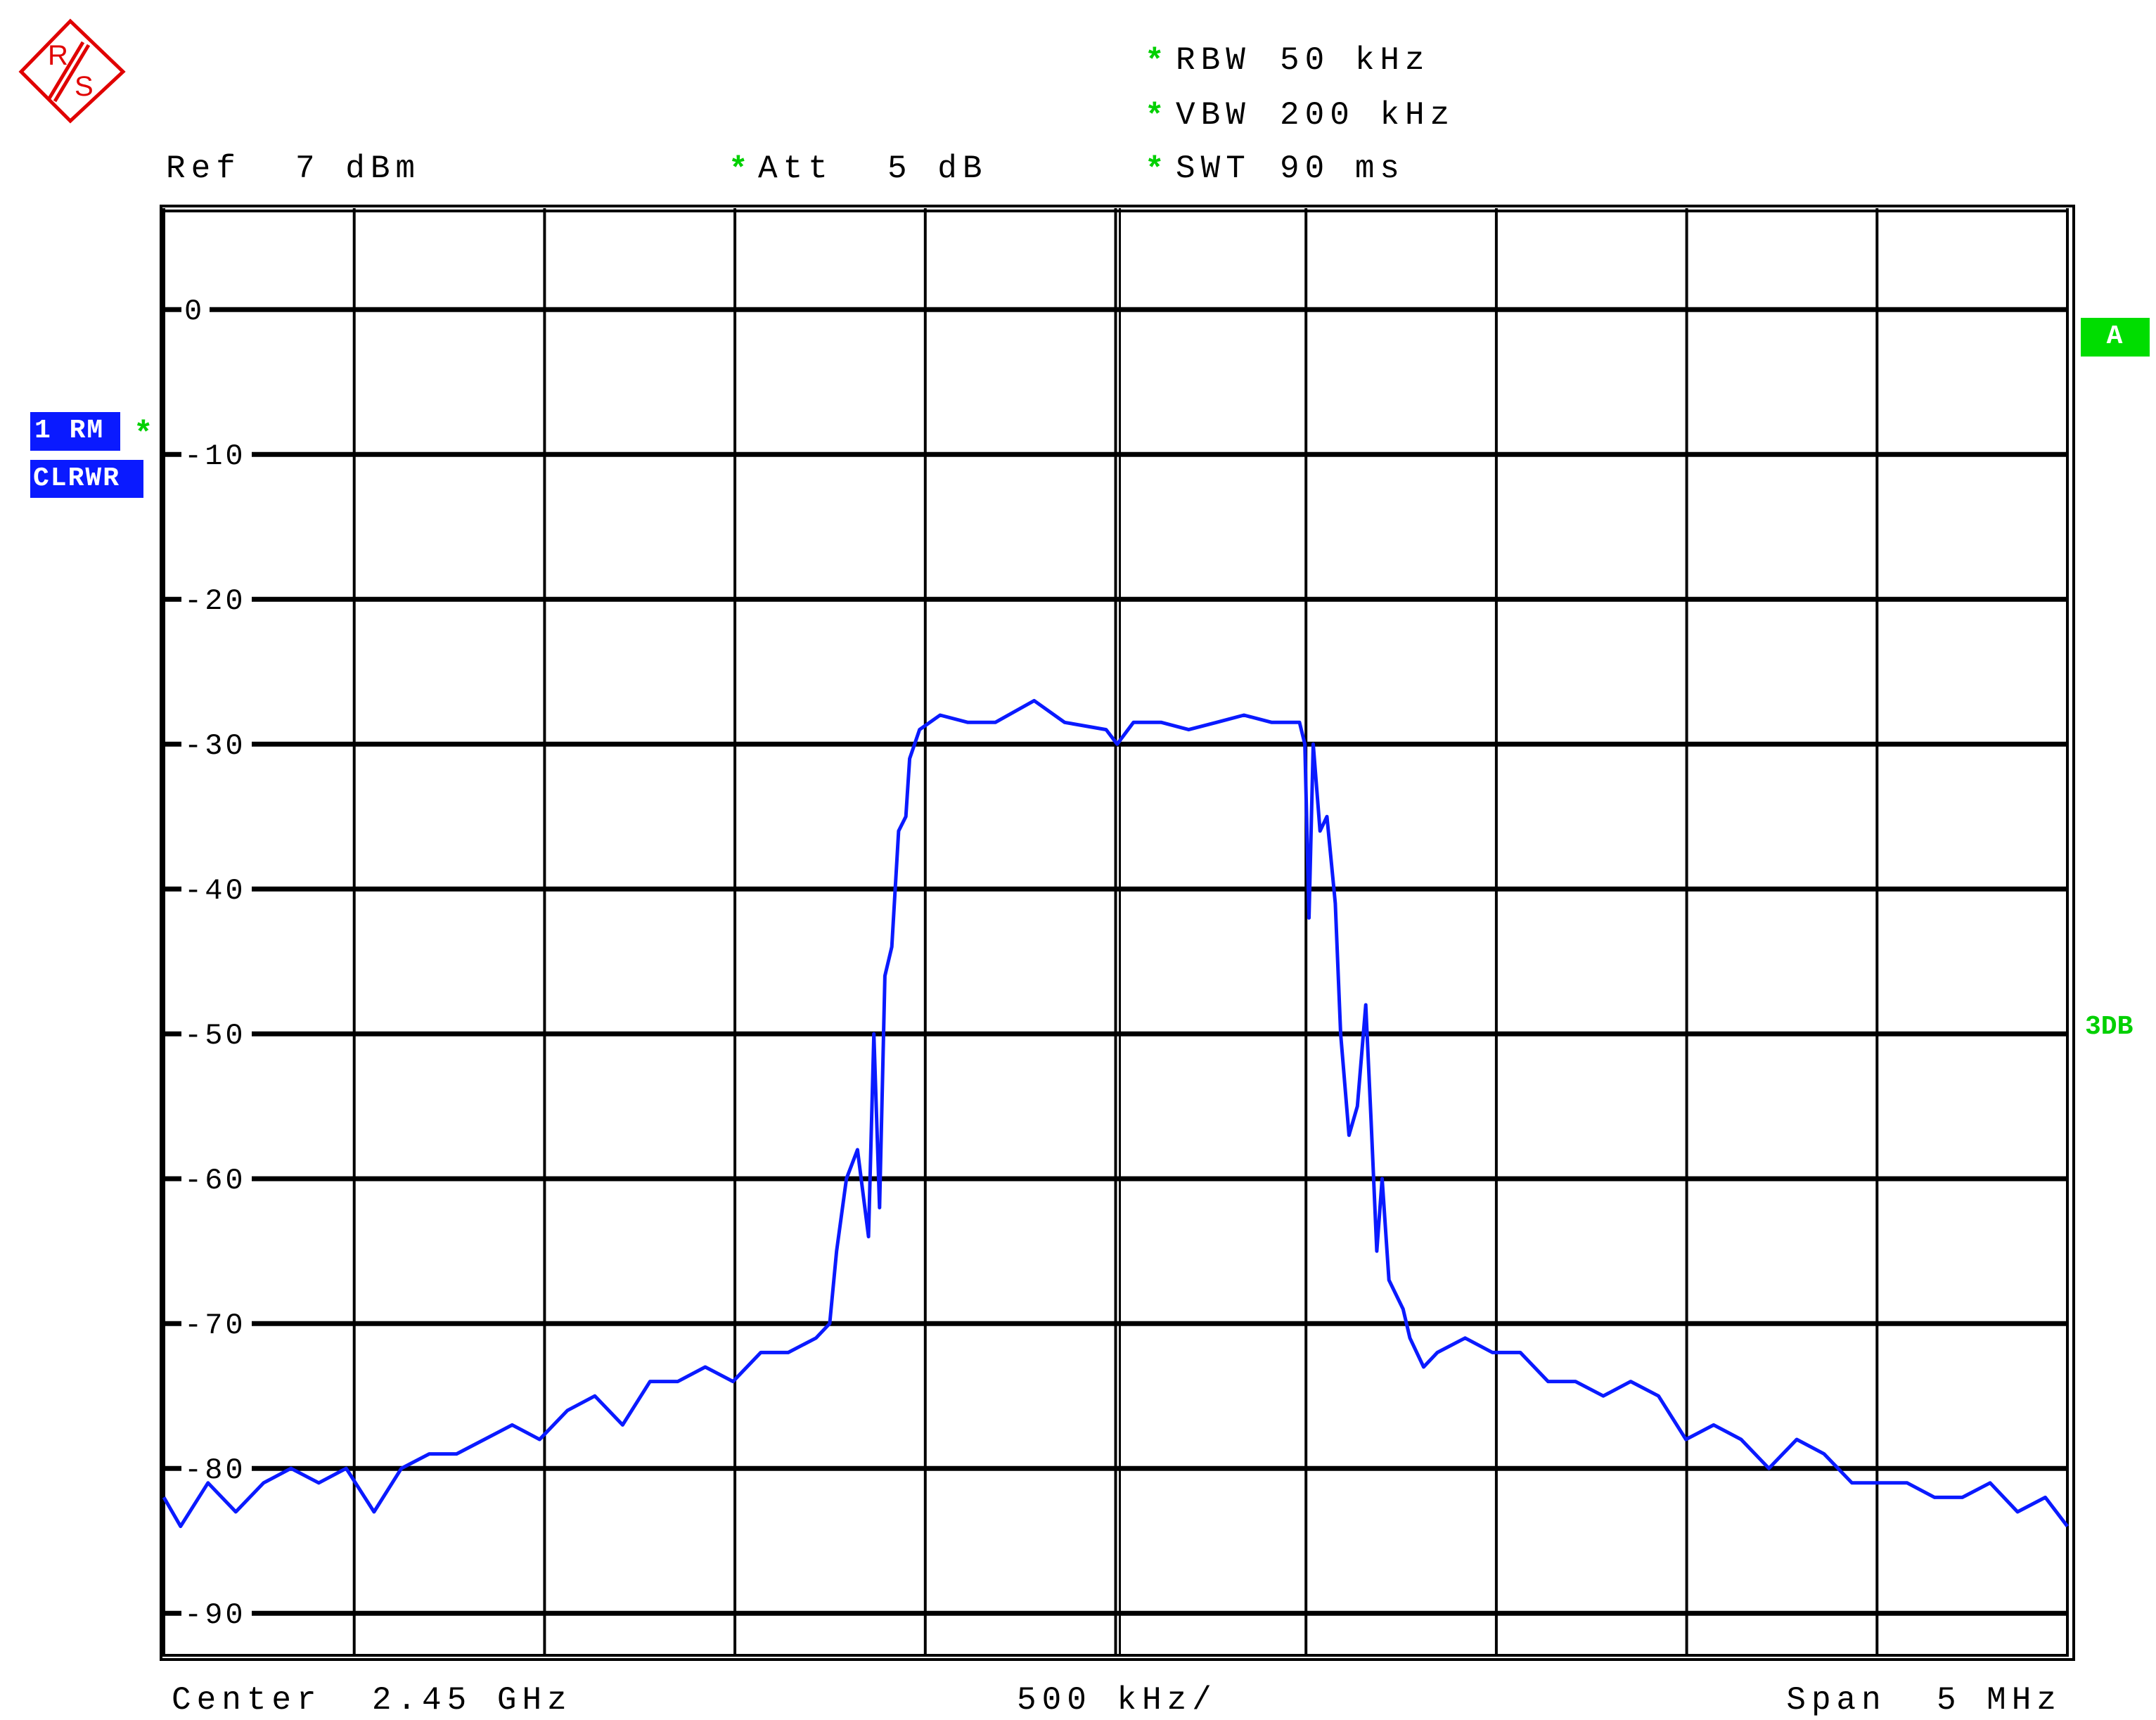  What do you see at coordinates (84, 86) in the screenshot?
I see `svg-text: S` at bounding box center [84, 86].